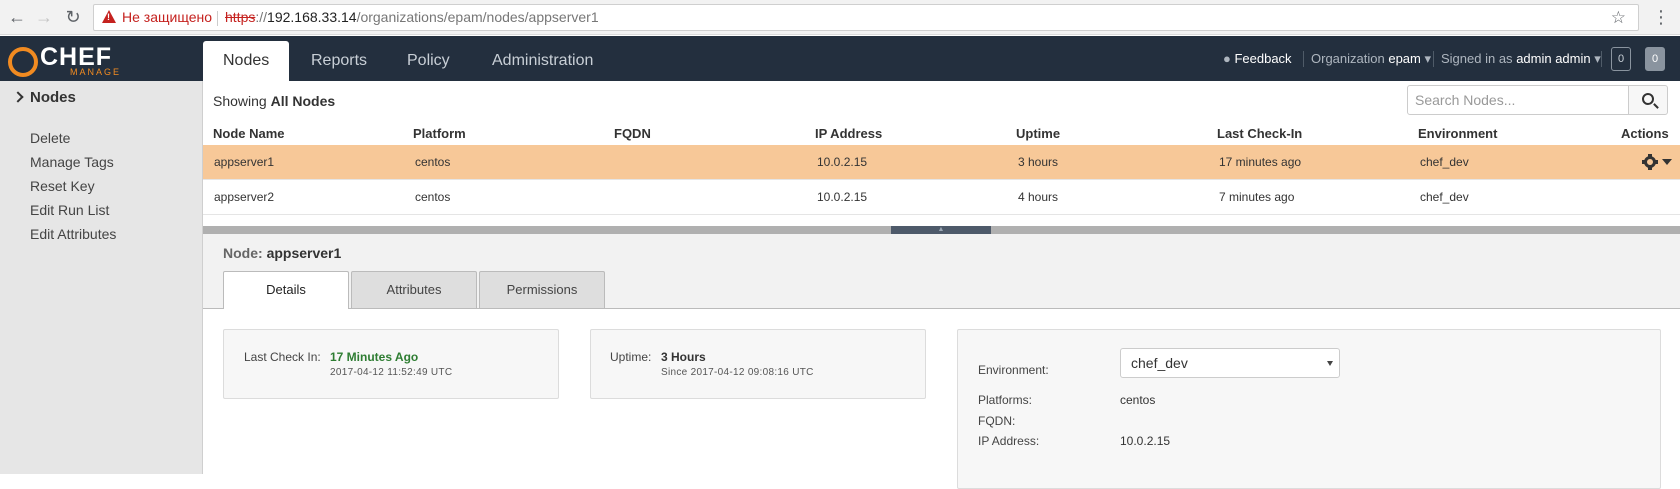 The width and height of the screenshot is (1680, 489). What do you see at coordinates (439, 133) in the screenshot?
I see `column-header-platform: Platform` at bounding box center [439, 133].